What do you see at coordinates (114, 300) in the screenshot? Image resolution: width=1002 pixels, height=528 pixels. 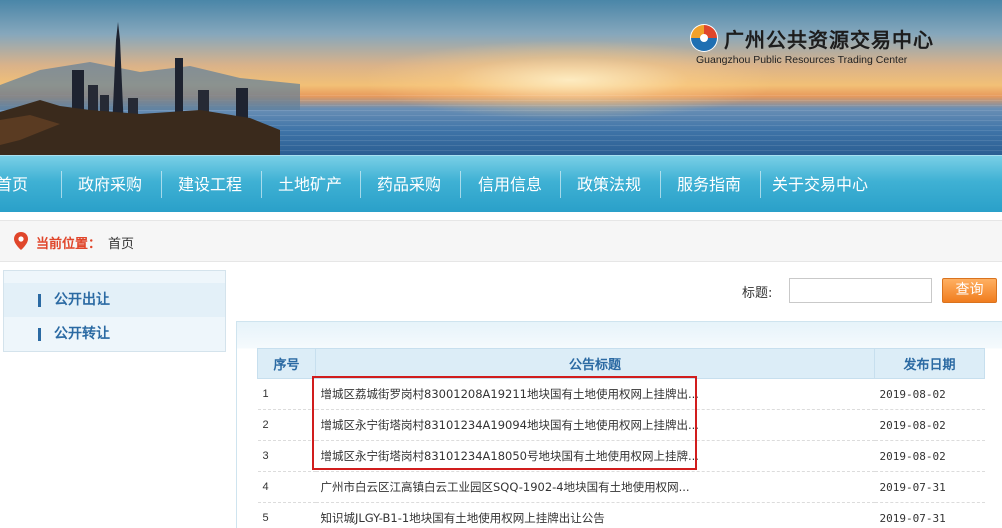 I see `sidebar-item-public-sale: 公开出让` at bounding box center [114, 300].